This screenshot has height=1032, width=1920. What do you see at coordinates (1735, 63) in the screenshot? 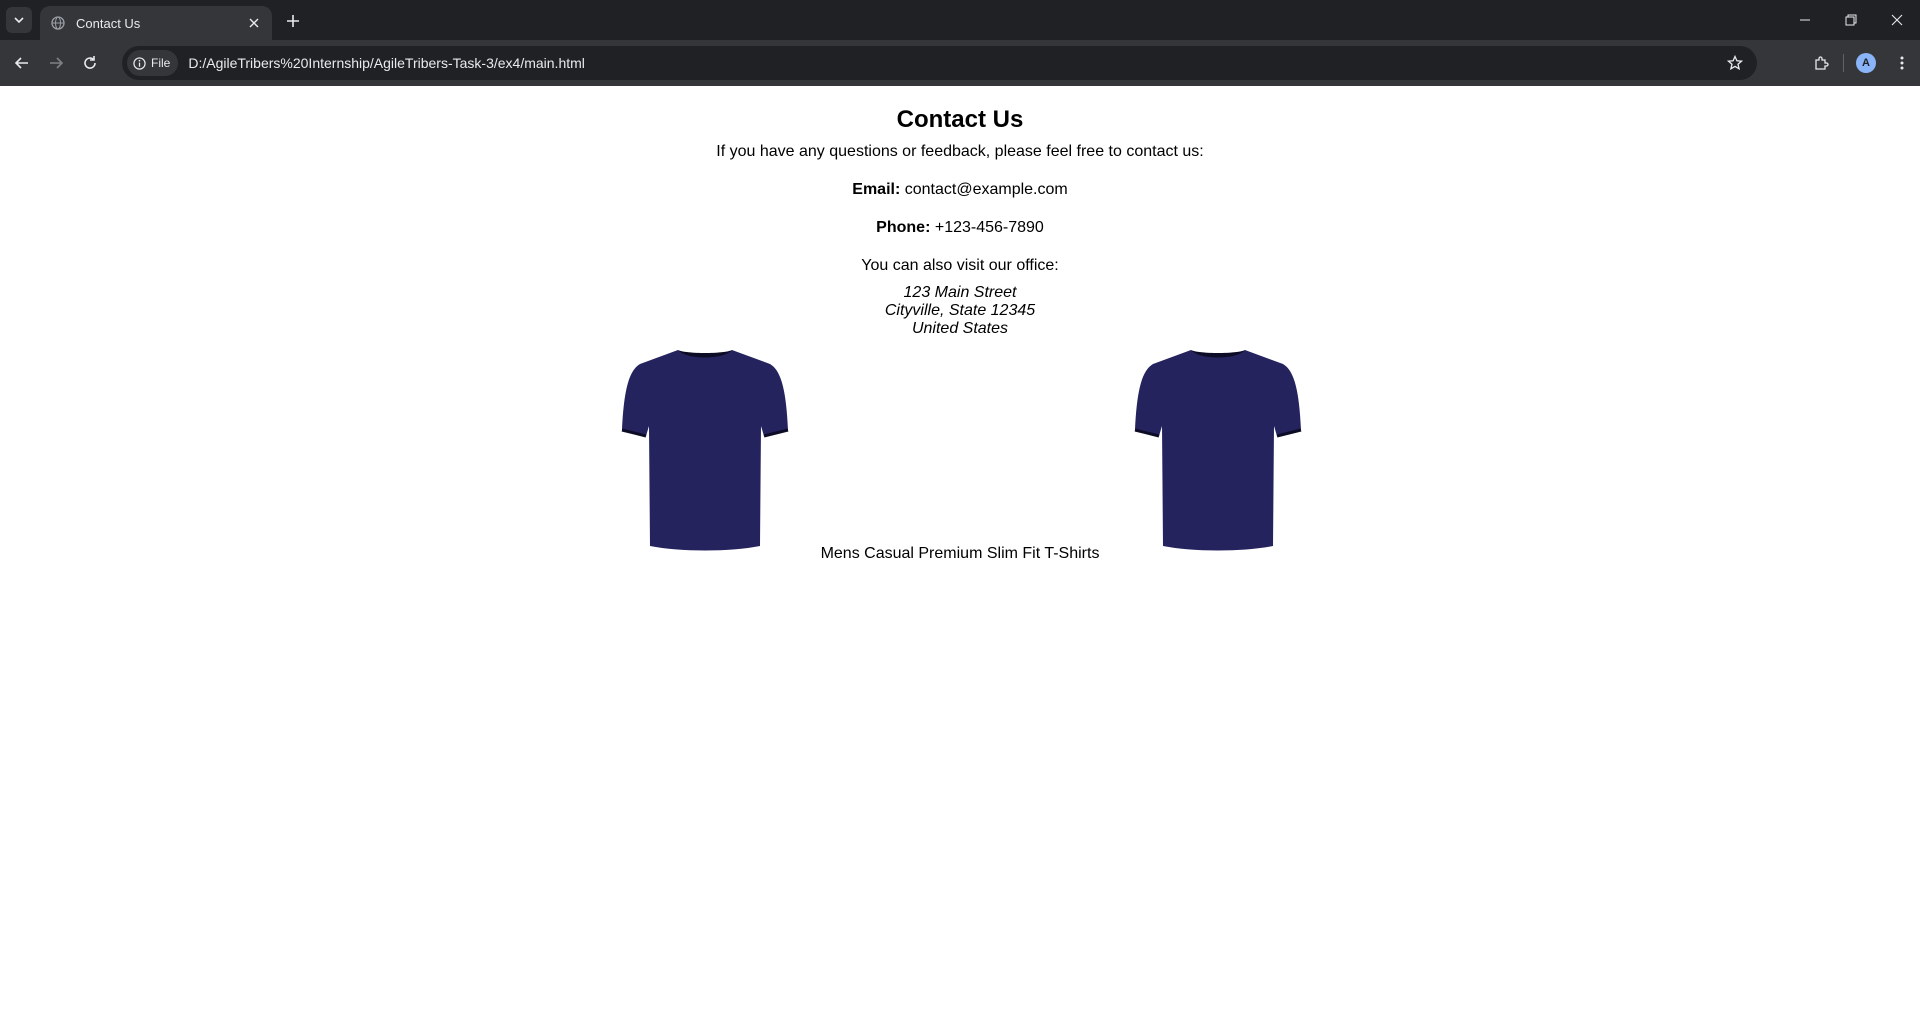
I see `star-icon` at bounding box center [1735, 63].